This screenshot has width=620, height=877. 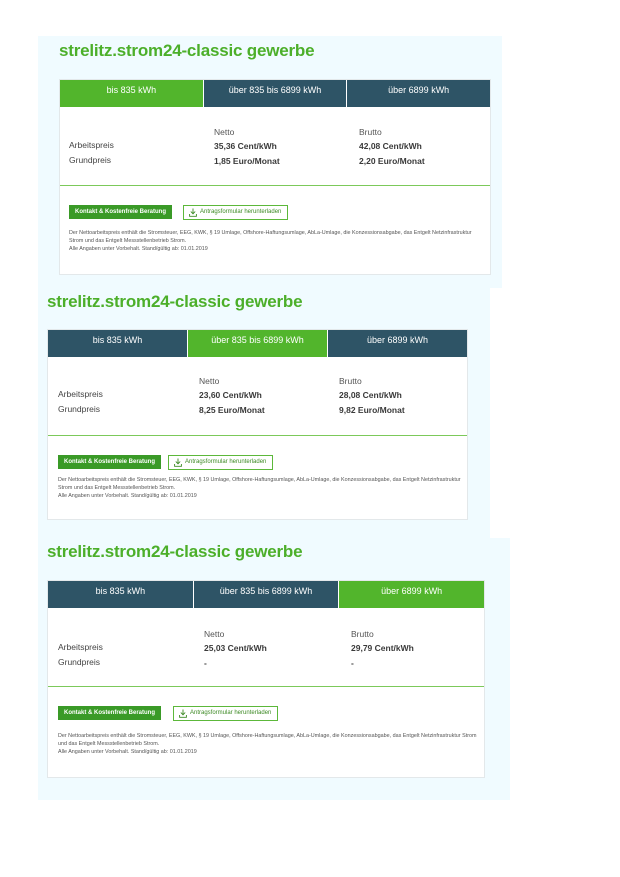 I want to click on grundpreis-brutto: 9,82 Euro/Monat, so click(x=372, y=410).